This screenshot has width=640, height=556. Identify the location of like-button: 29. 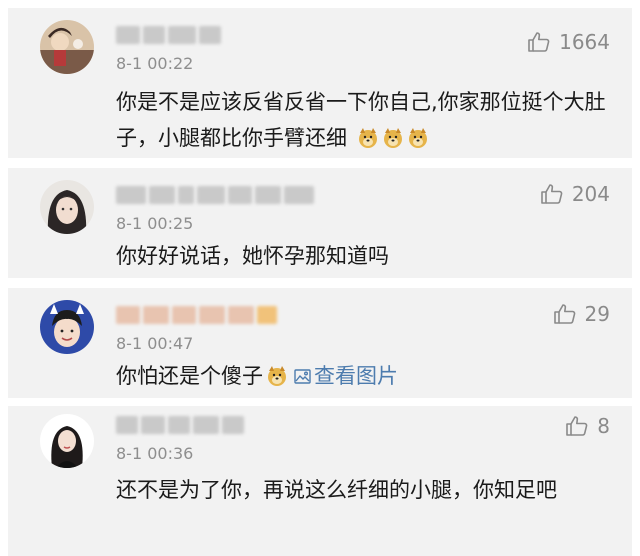
(581, 314).